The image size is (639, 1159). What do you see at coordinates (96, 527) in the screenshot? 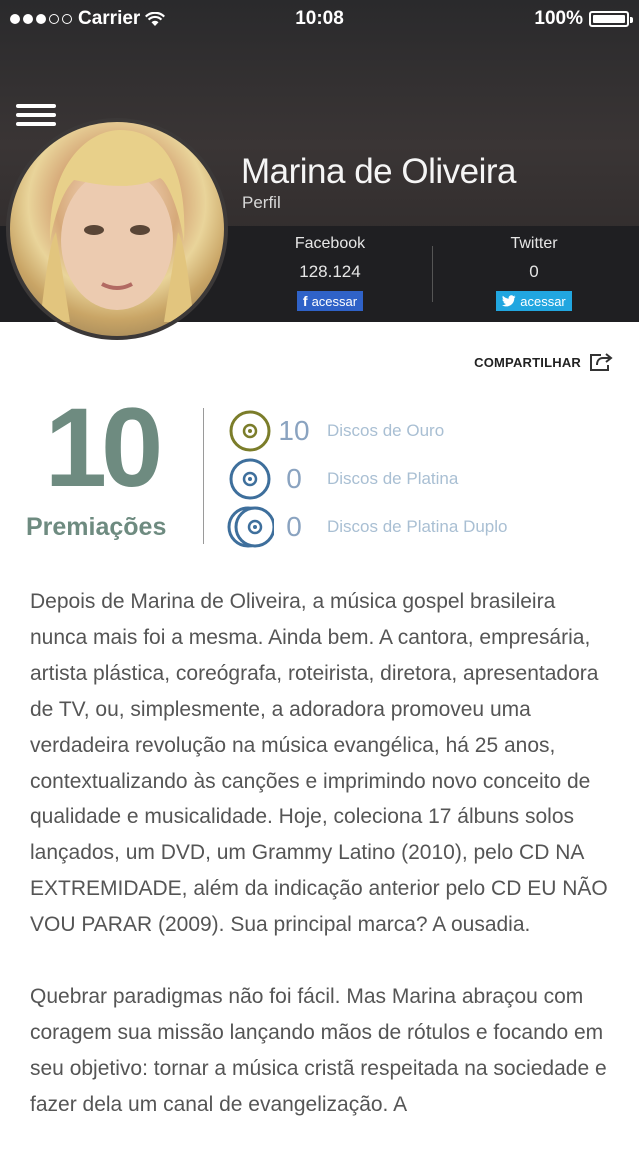
I see `awards-label: Premiações` at bounding box center [96, 527].